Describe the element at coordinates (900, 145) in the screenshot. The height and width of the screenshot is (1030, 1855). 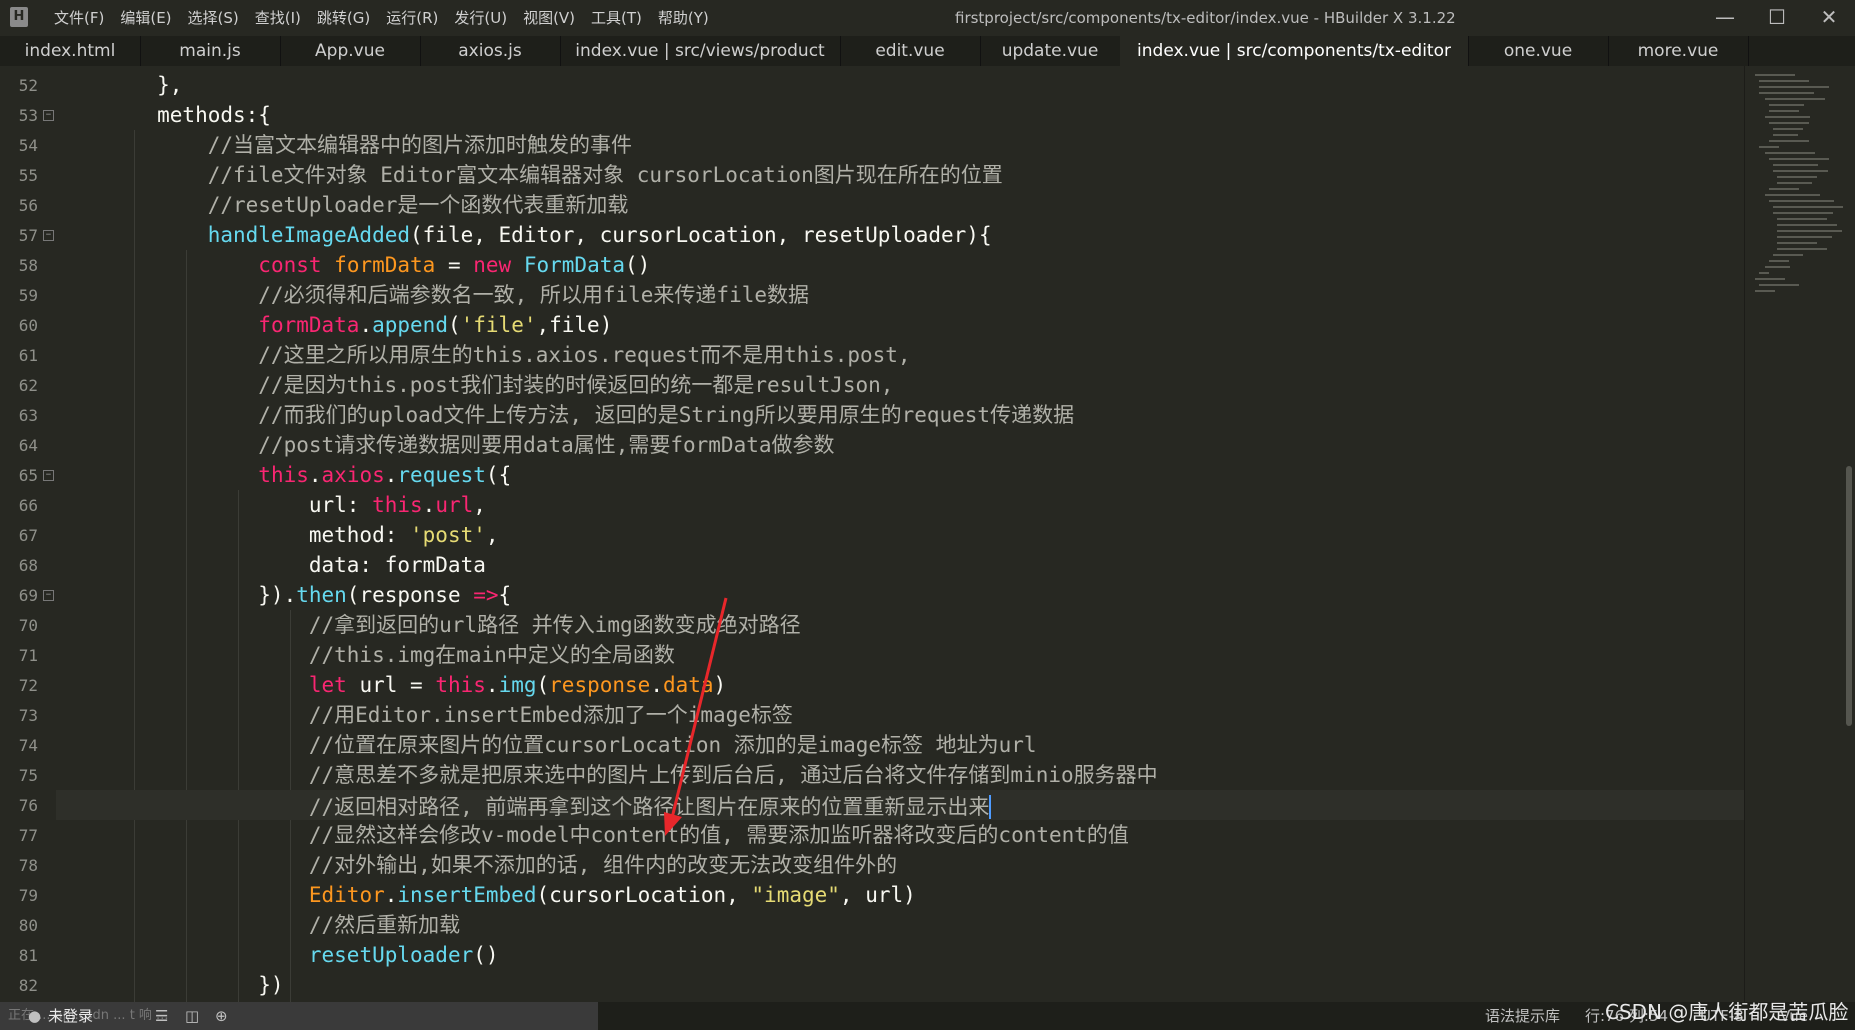
I see `code-line: //当富文本编辑器中的图片添加时触发的事件` at that location.